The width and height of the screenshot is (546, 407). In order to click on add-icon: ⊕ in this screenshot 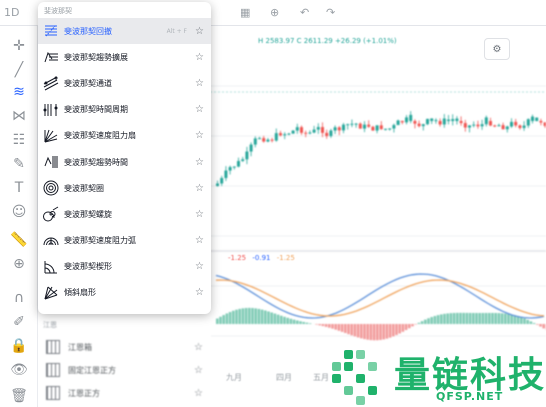, I will do `click(274, 12)`.